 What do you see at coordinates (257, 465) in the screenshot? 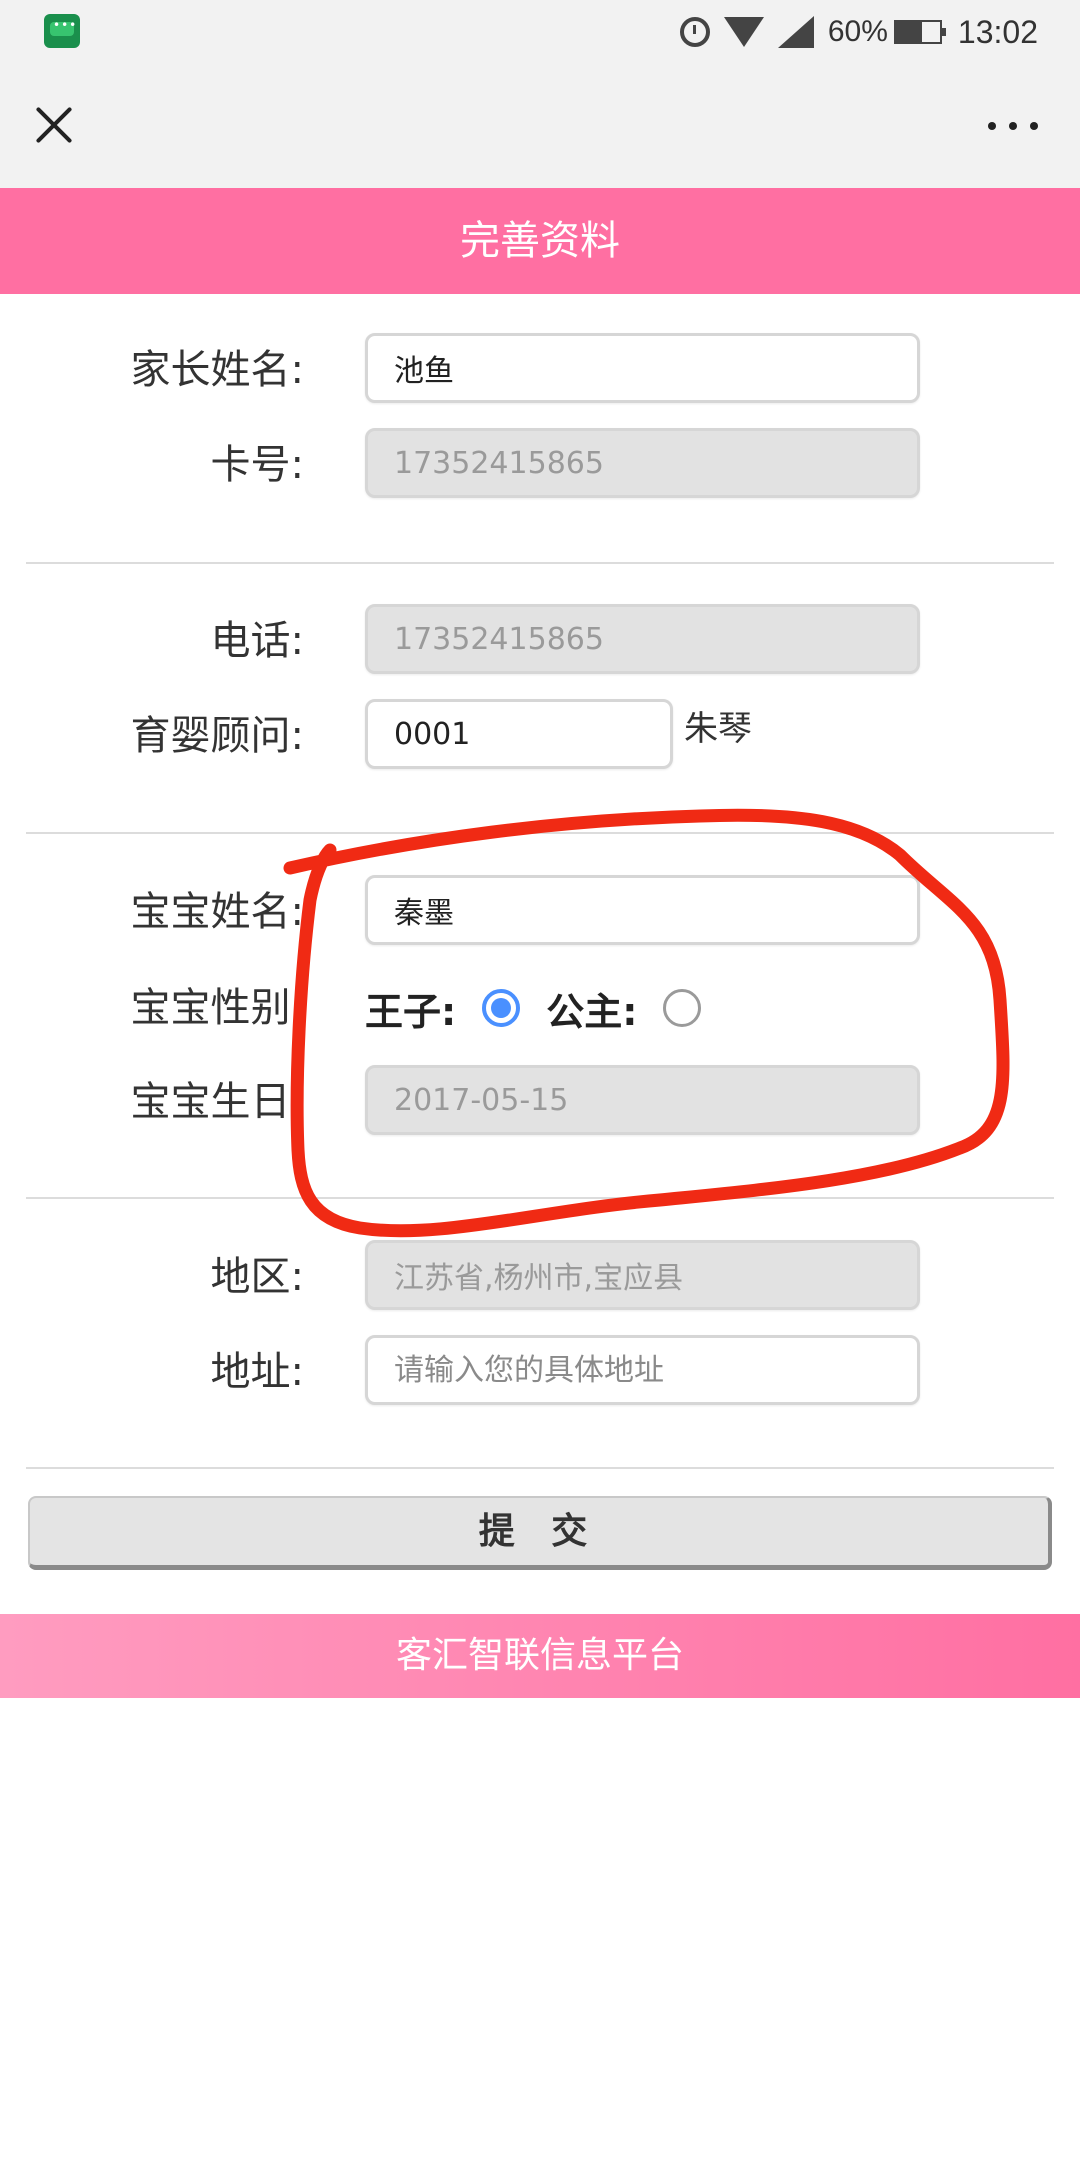
I see `card-number-label: 卡号:` at bounding box center [257, 465].